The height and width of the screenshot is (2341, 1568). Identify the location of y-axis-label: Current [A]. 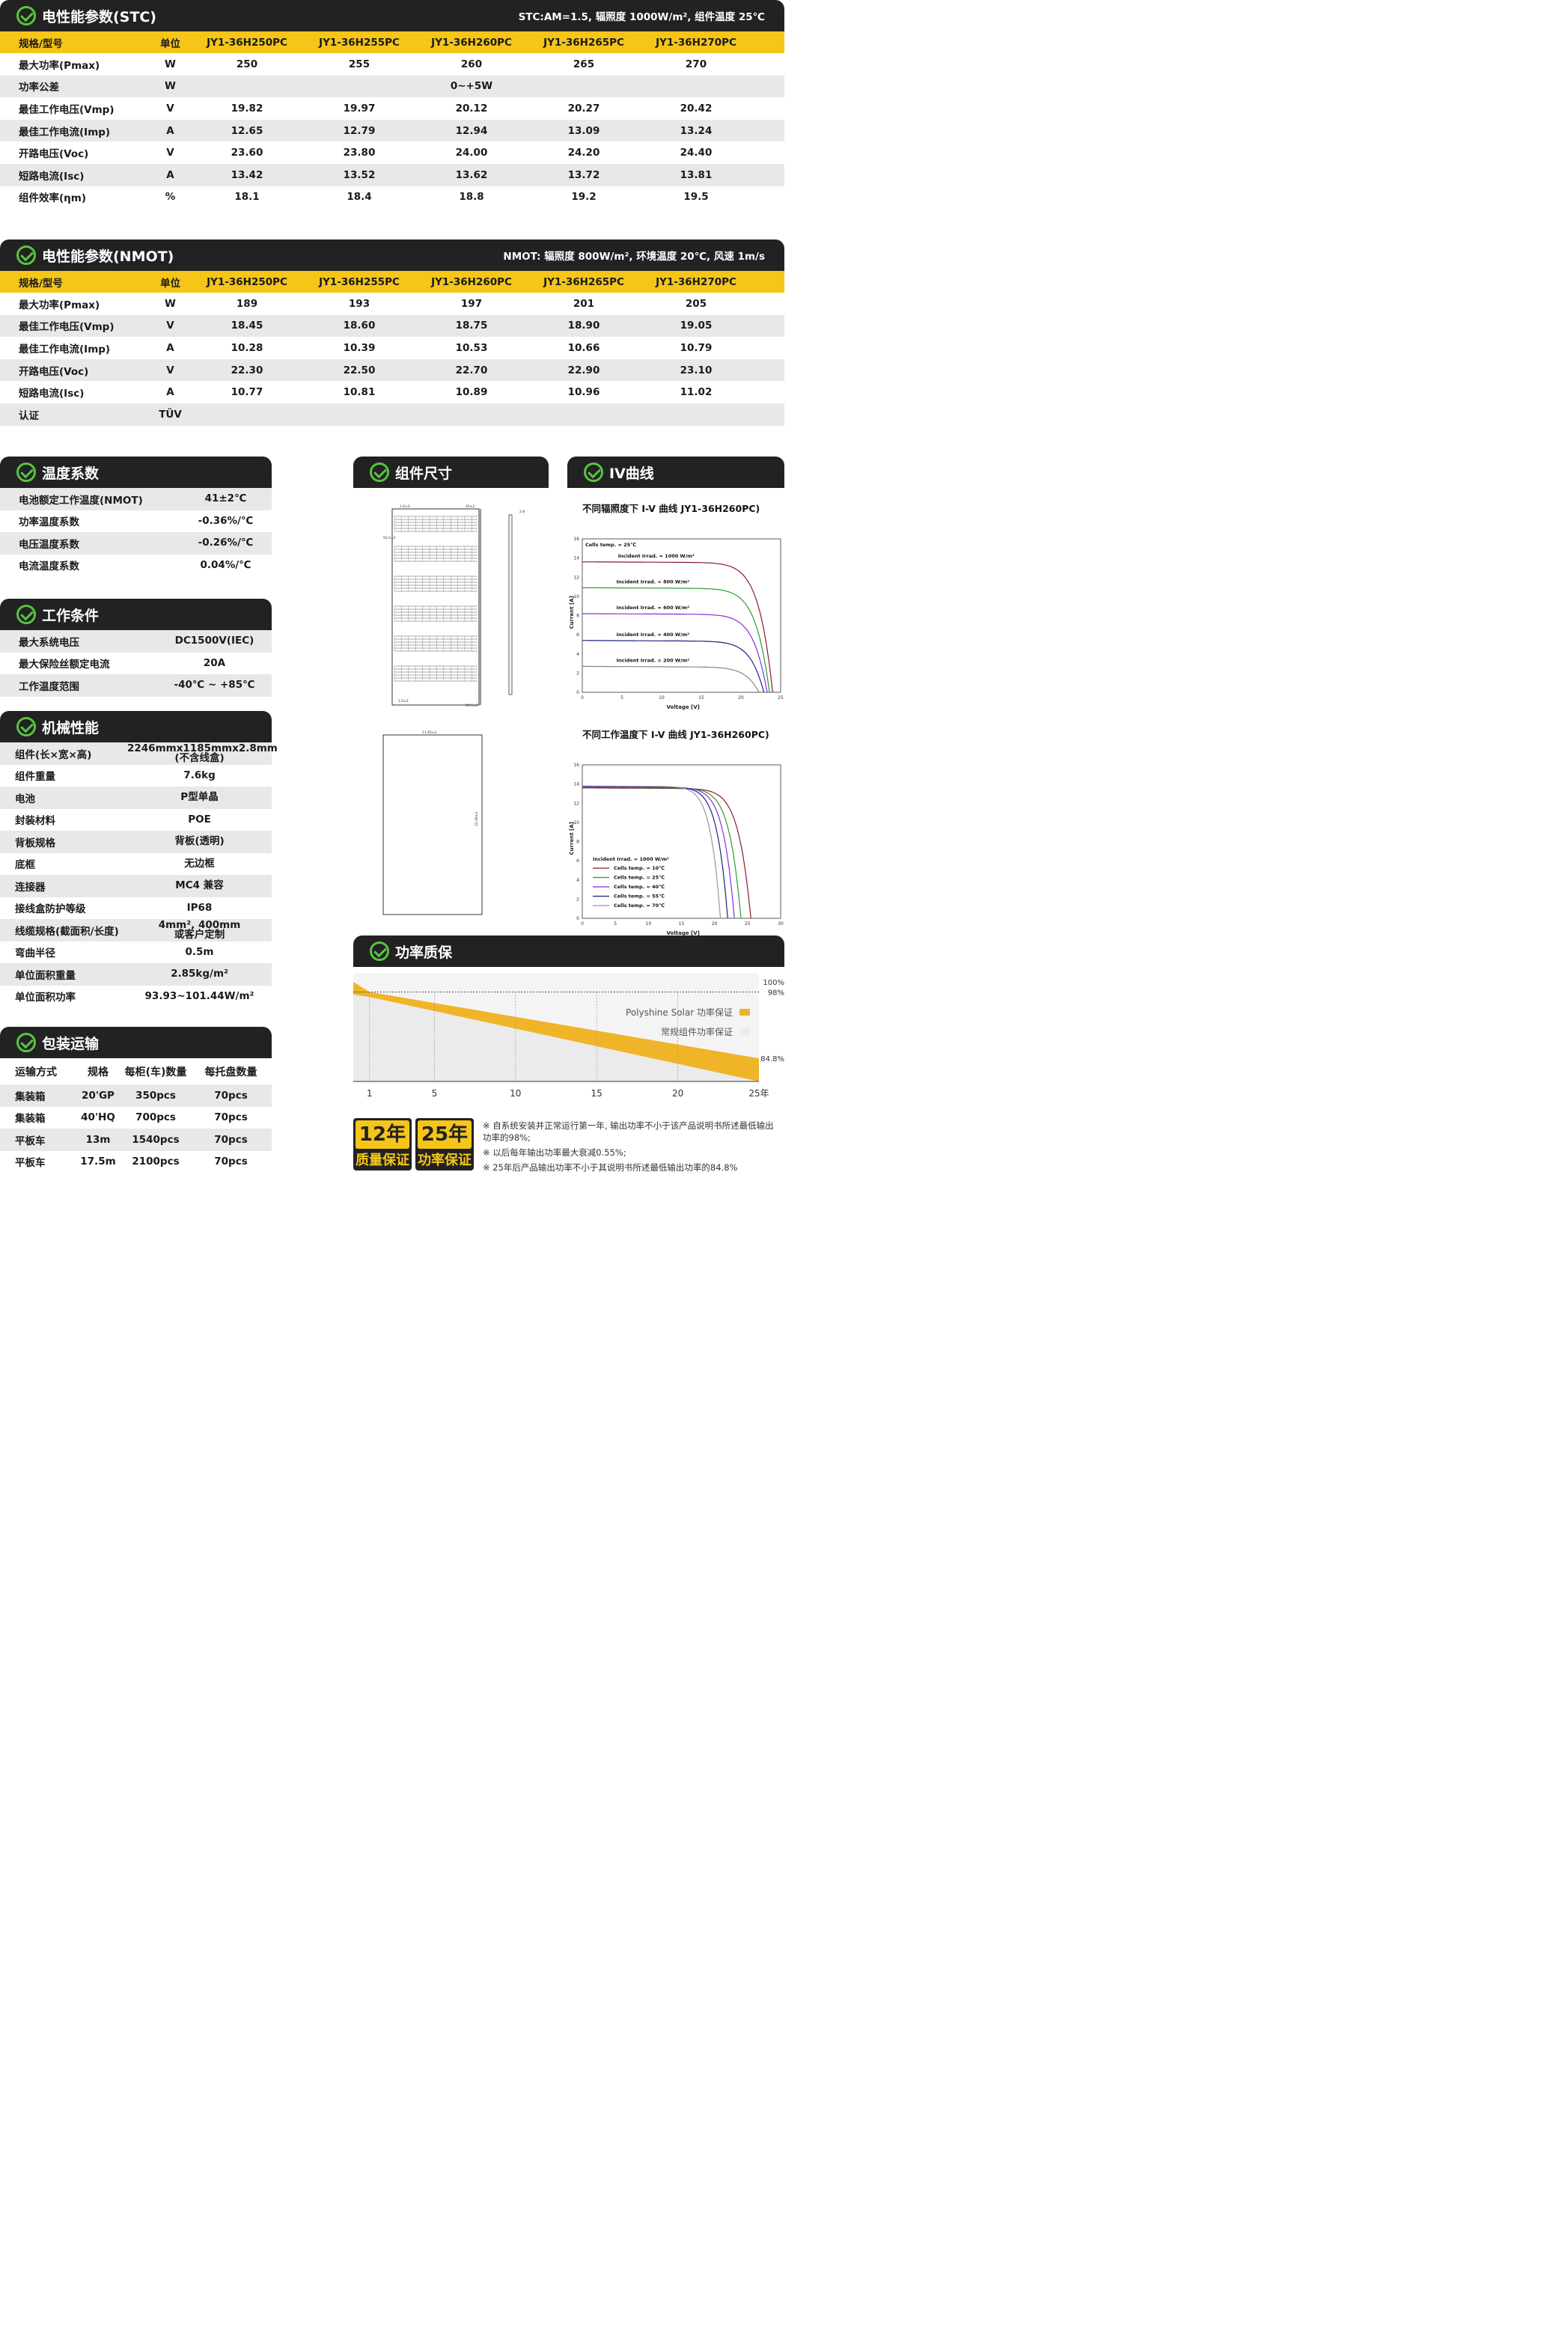
(572, 612).